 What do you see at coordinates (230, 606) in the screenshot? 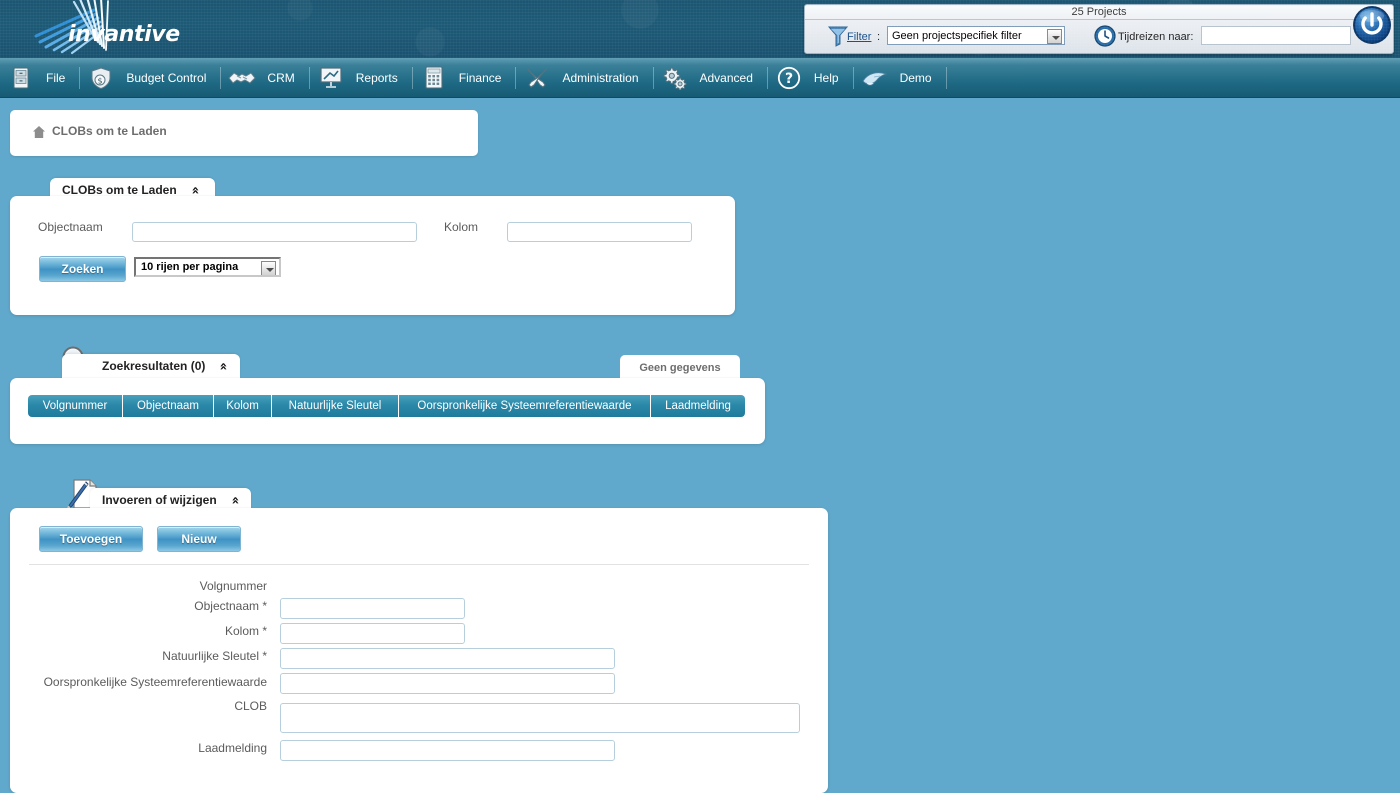
I see `objectnaam-label: Objectnaam *` at bounding box center [230, 606].